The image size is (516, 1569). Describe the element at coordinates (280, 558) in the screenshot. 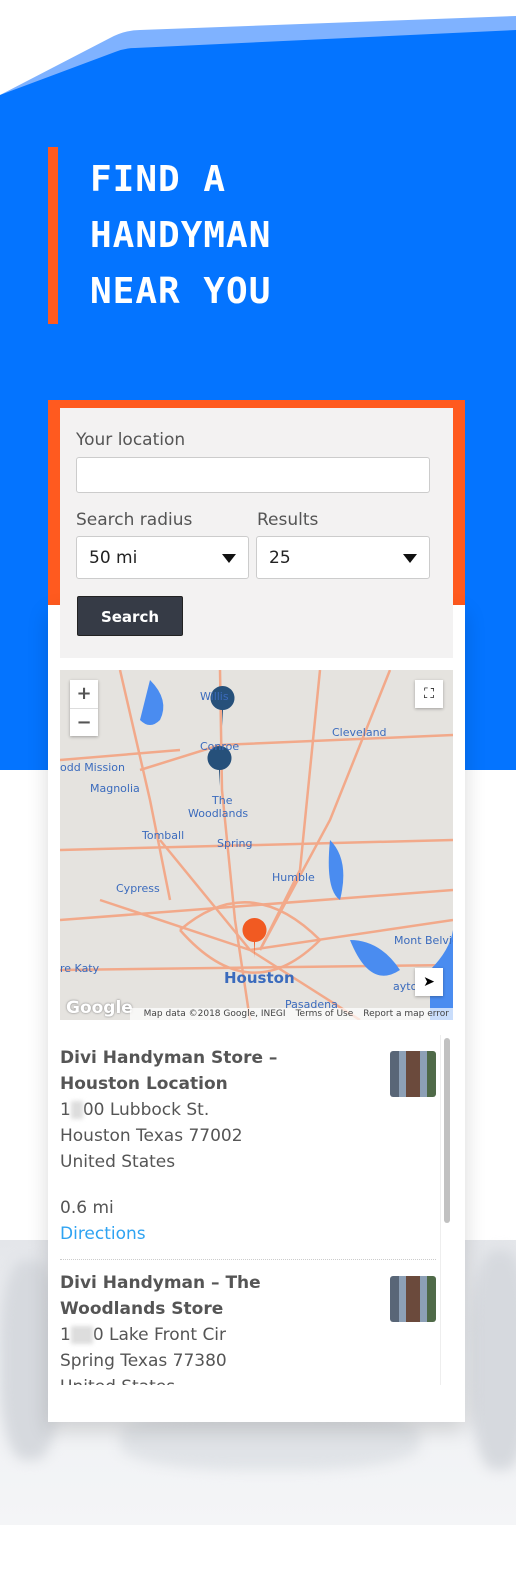

I see `results-value: 25` at that location.